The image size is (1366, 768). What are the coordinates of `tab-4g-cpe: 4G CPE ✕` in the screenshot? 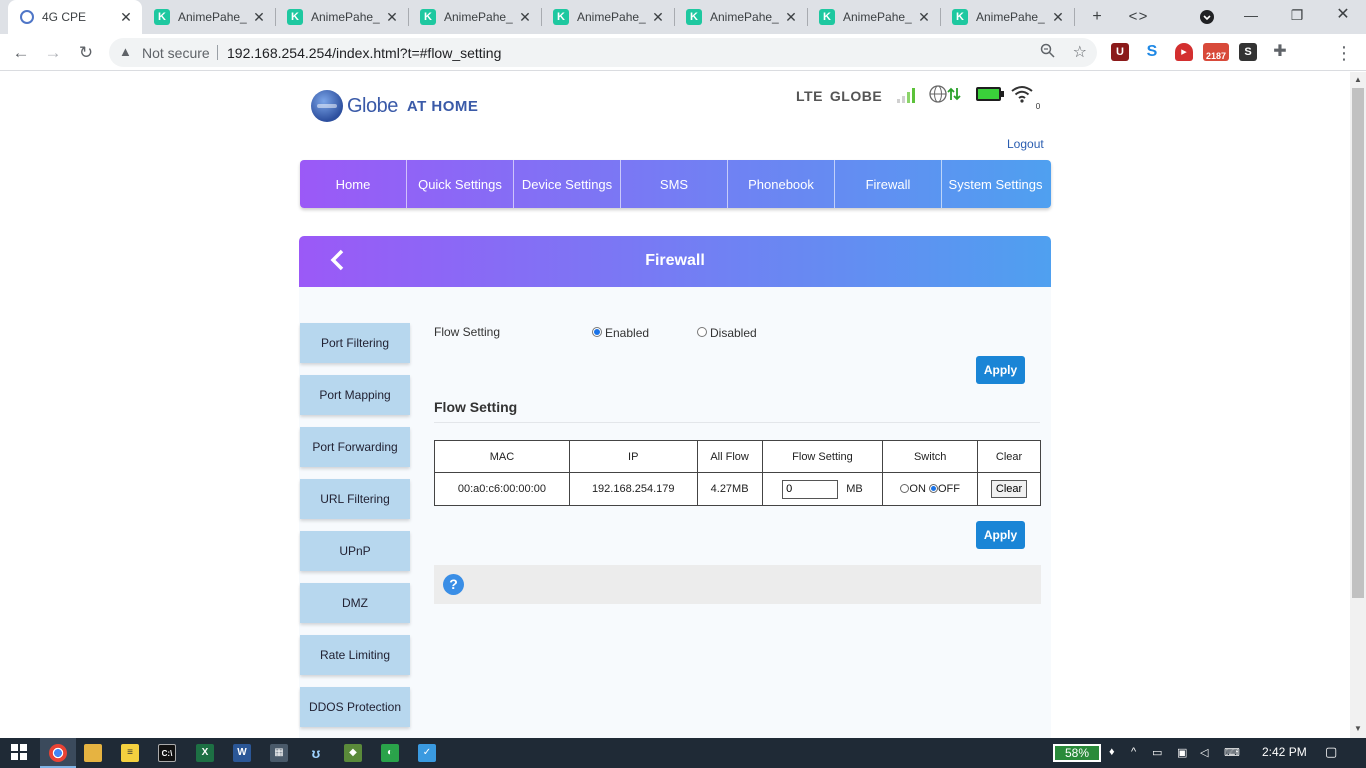 It's located at (75, 17).